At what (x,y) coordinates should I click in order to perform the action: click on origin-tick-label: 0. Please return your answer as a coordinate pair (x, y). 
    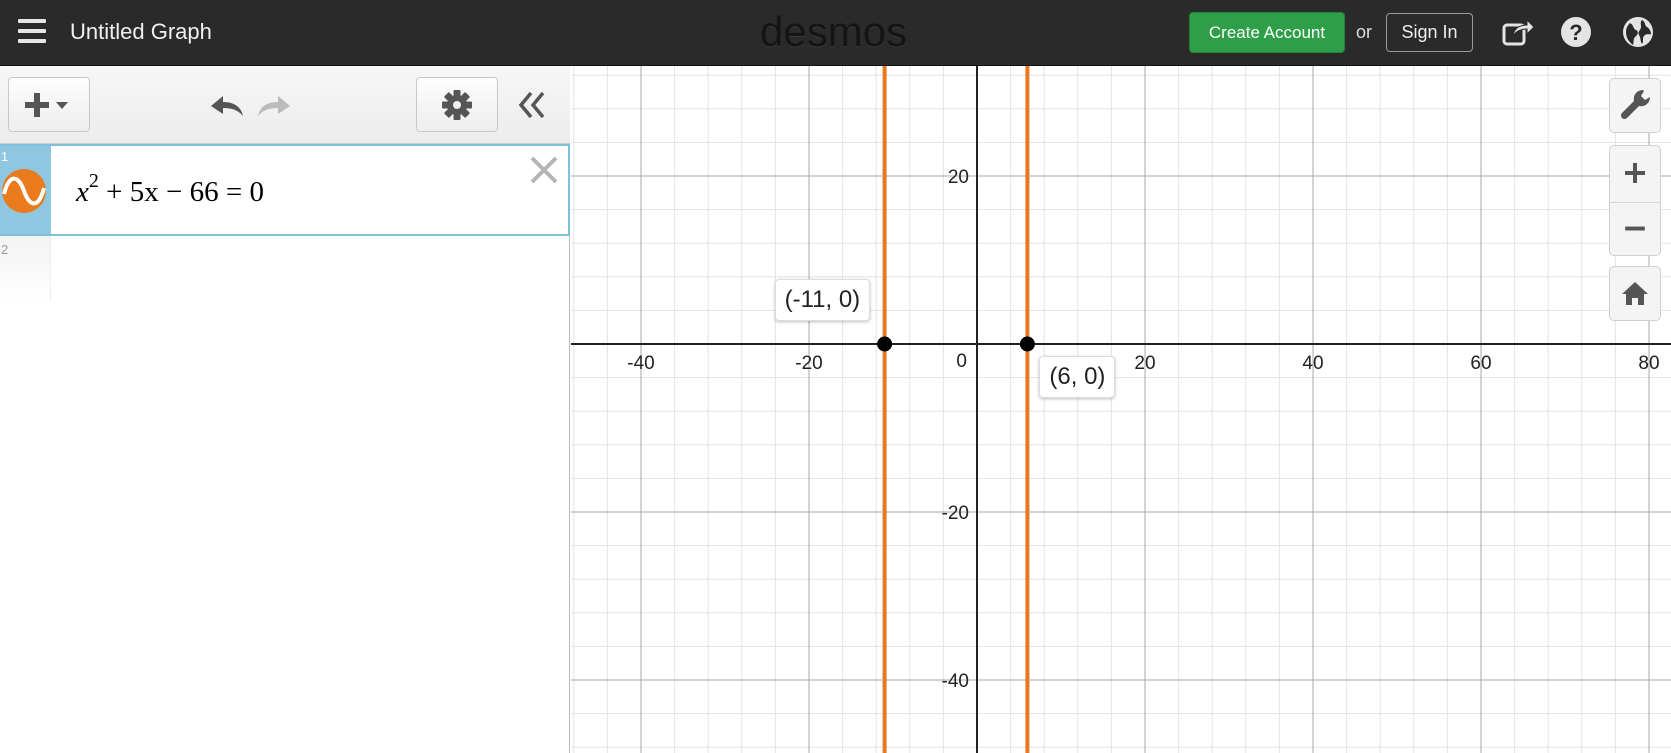
    Looking at the image, I should click on (961, 361).